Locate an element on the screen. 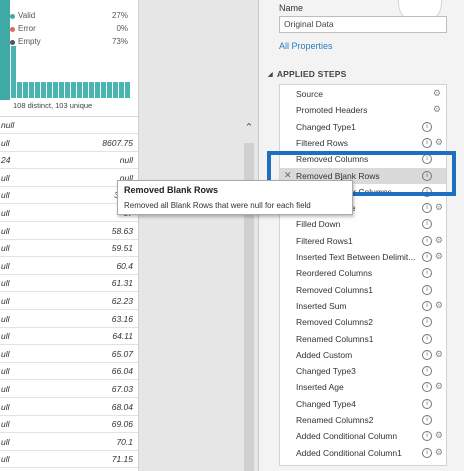  applied-step: Filtered Rows i ⚙ is located at coordinates (363, 143).